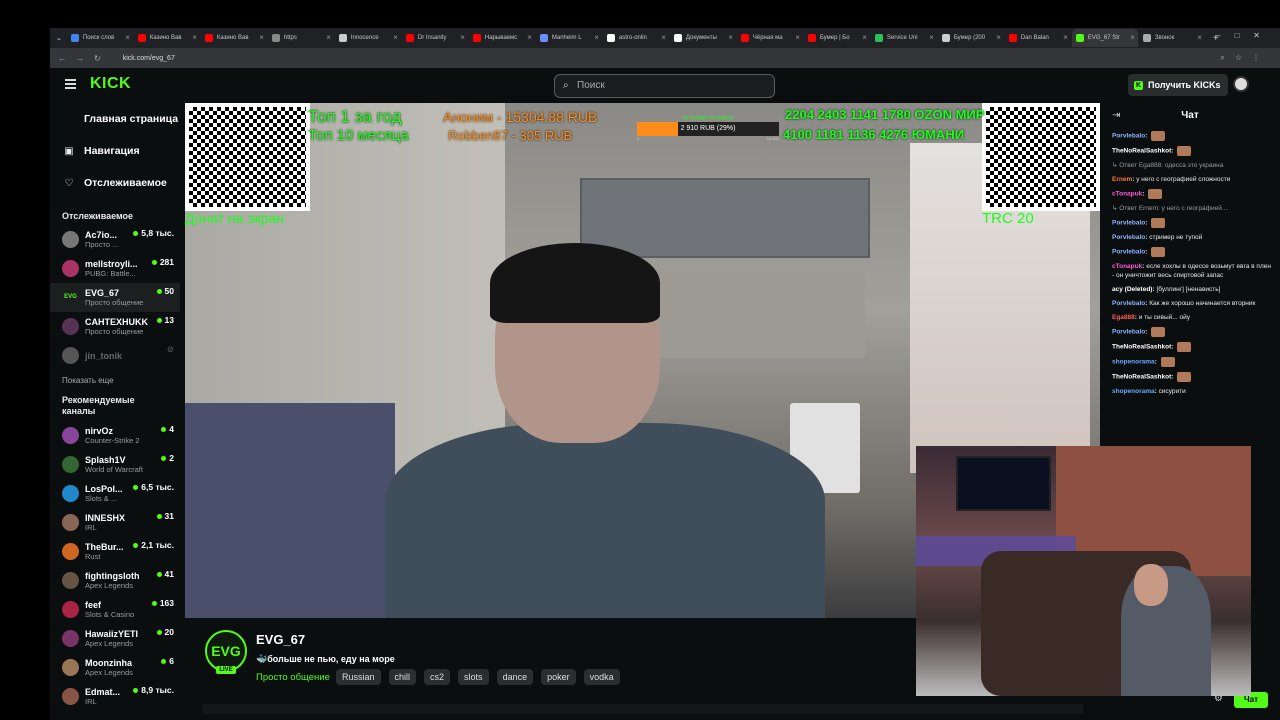 The image size is (1280, 720). I want to click on sidebar-channel: mellstroyli... PUBG: Battle... 281, so click(115, 268).